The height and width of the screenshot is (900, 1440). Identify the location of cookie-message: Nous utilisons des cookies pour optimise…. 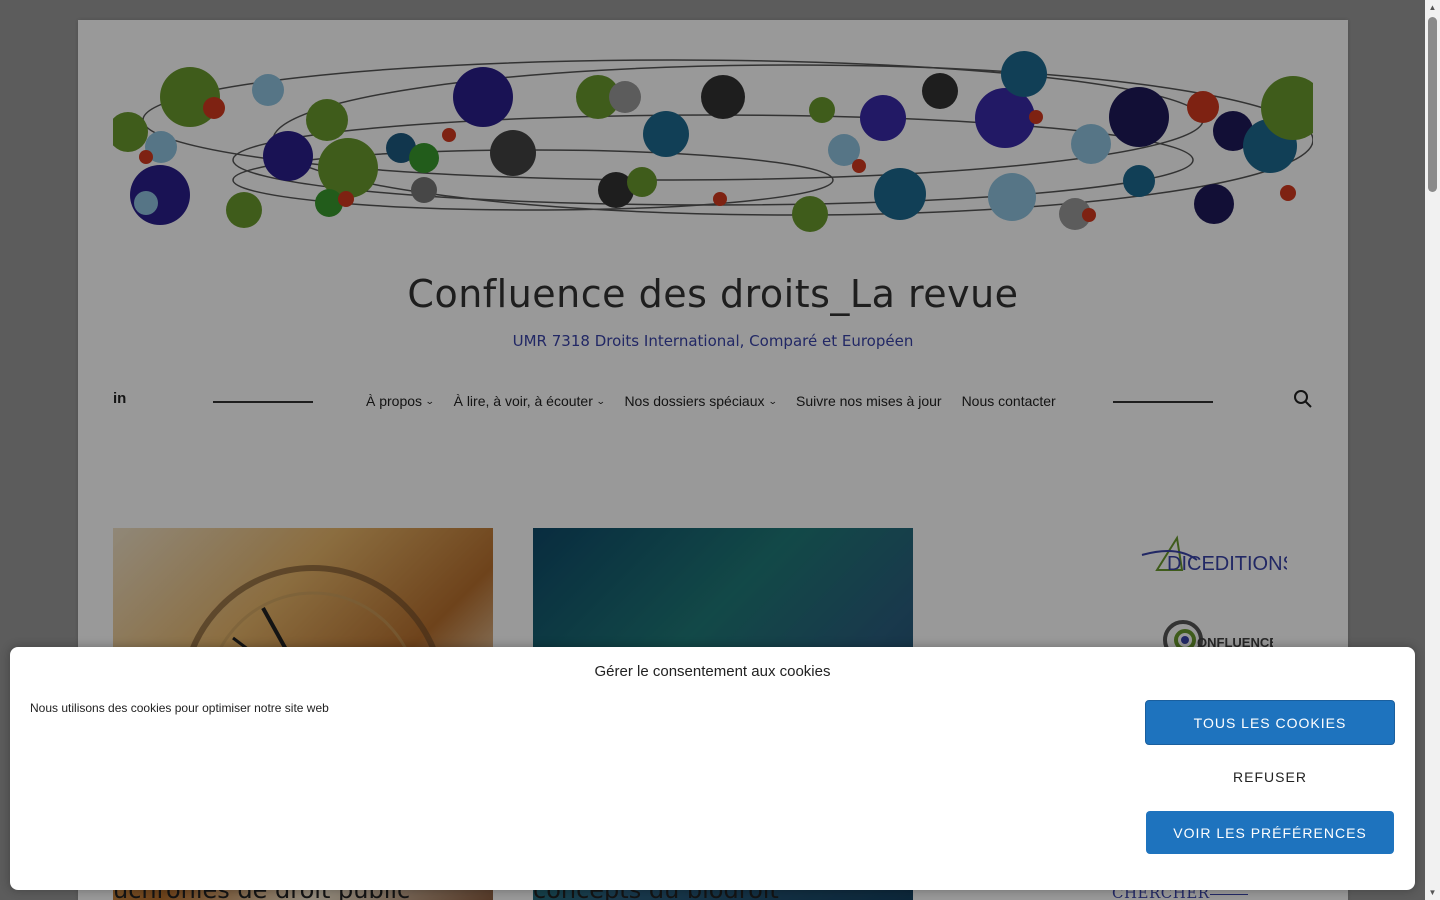
(179, 708).